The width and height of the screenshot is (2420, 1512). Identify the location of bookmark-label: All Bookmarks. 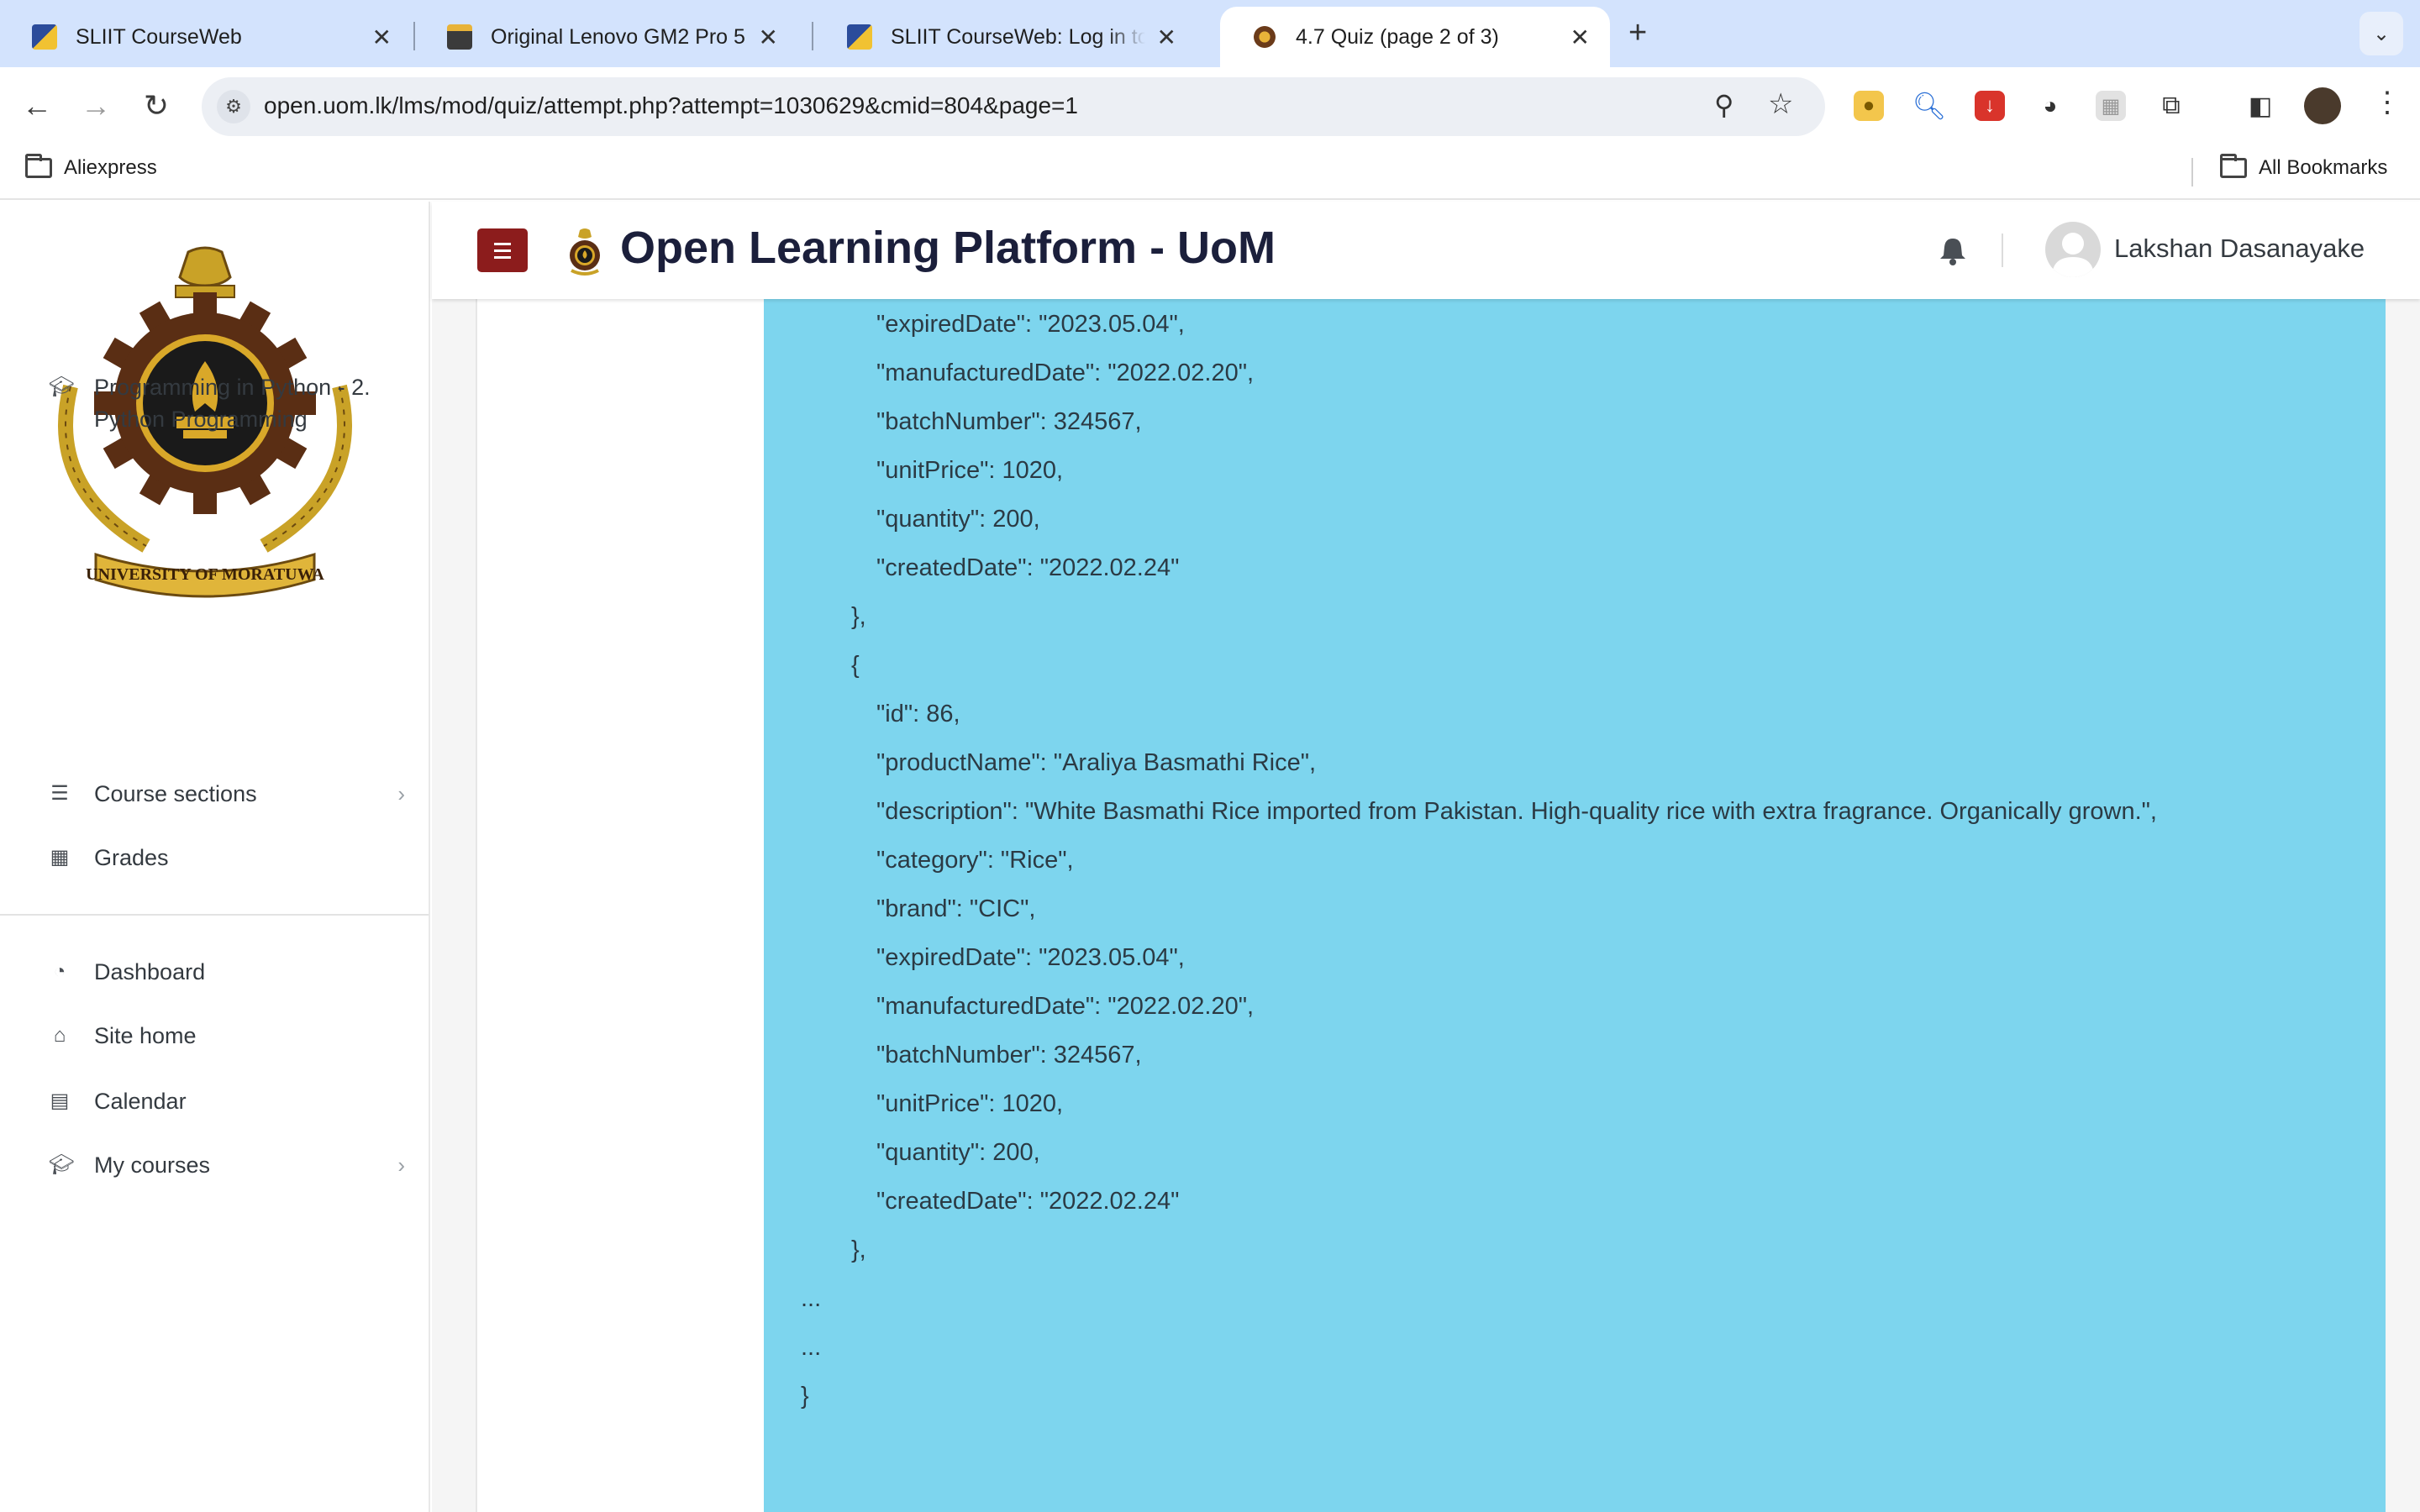
(2324, 167).